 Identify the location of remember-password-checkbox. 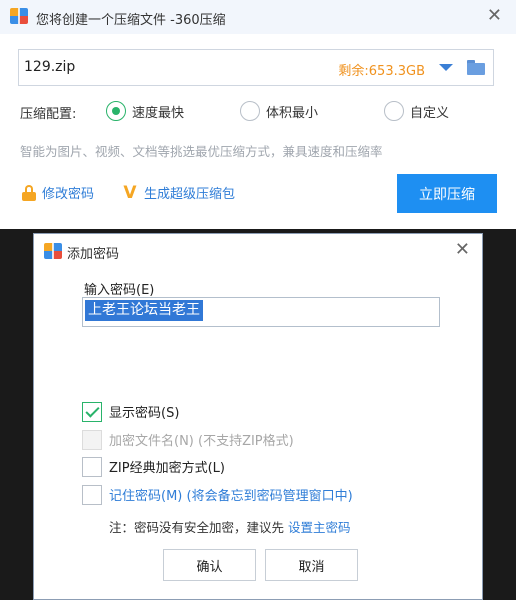
(92, 494).